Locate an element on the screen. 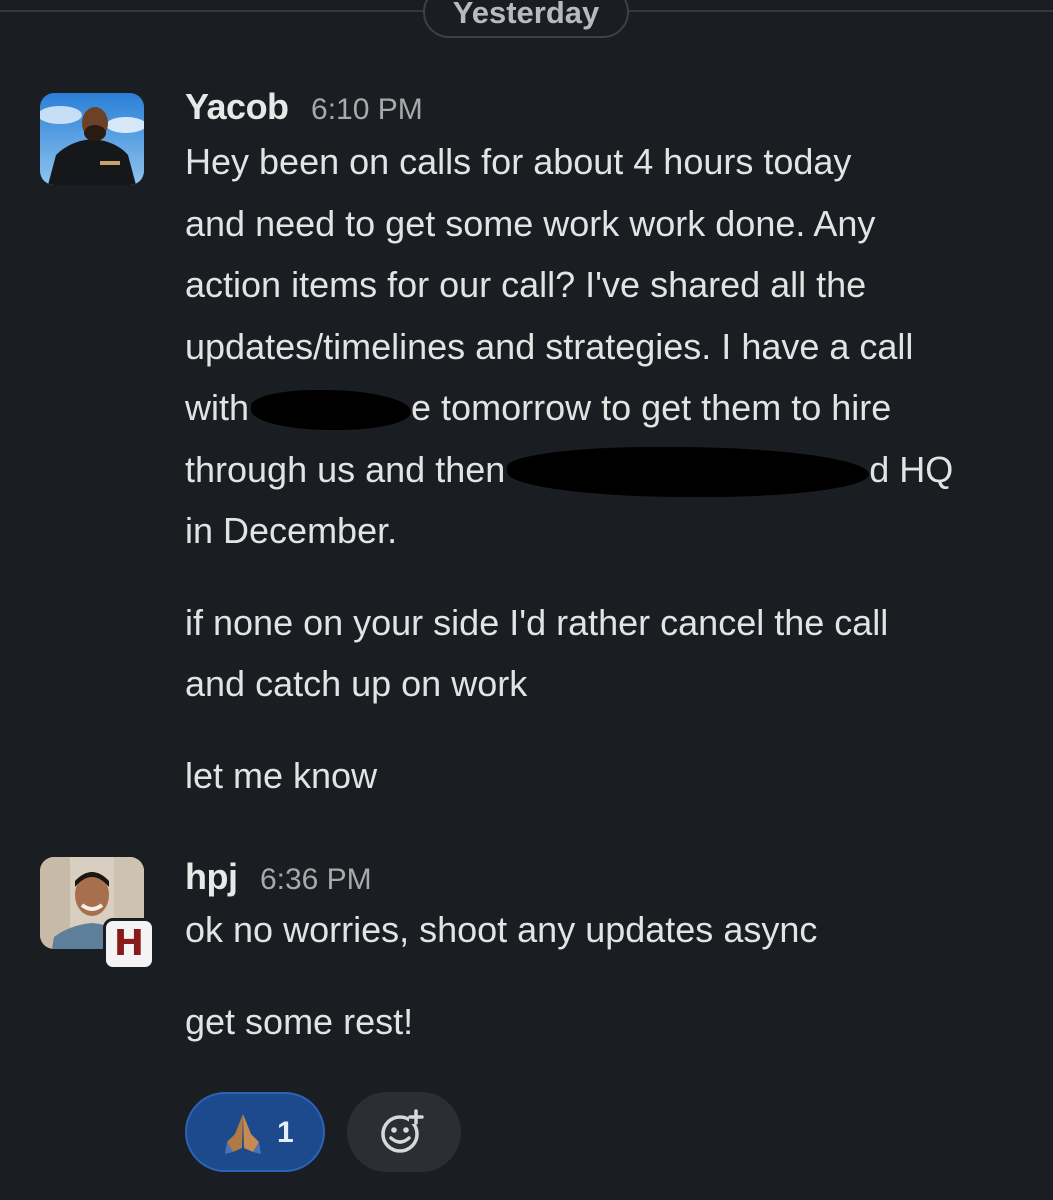 The width and height of the screenshot is (1053, 1200). date-divider-label: Yesterday is located at coordinates (526, 19).